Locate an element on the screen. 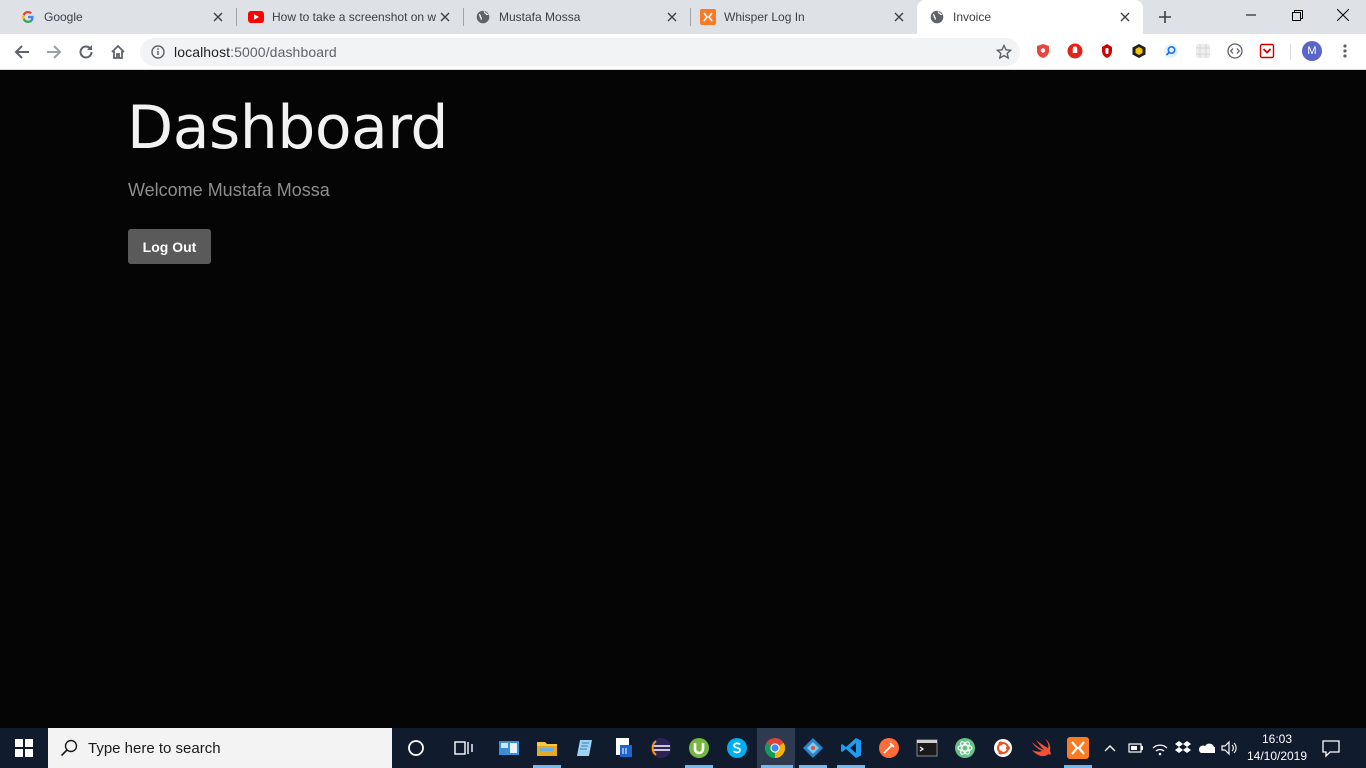  clock-time: 16:03 is located at coordinates (1277, 739).